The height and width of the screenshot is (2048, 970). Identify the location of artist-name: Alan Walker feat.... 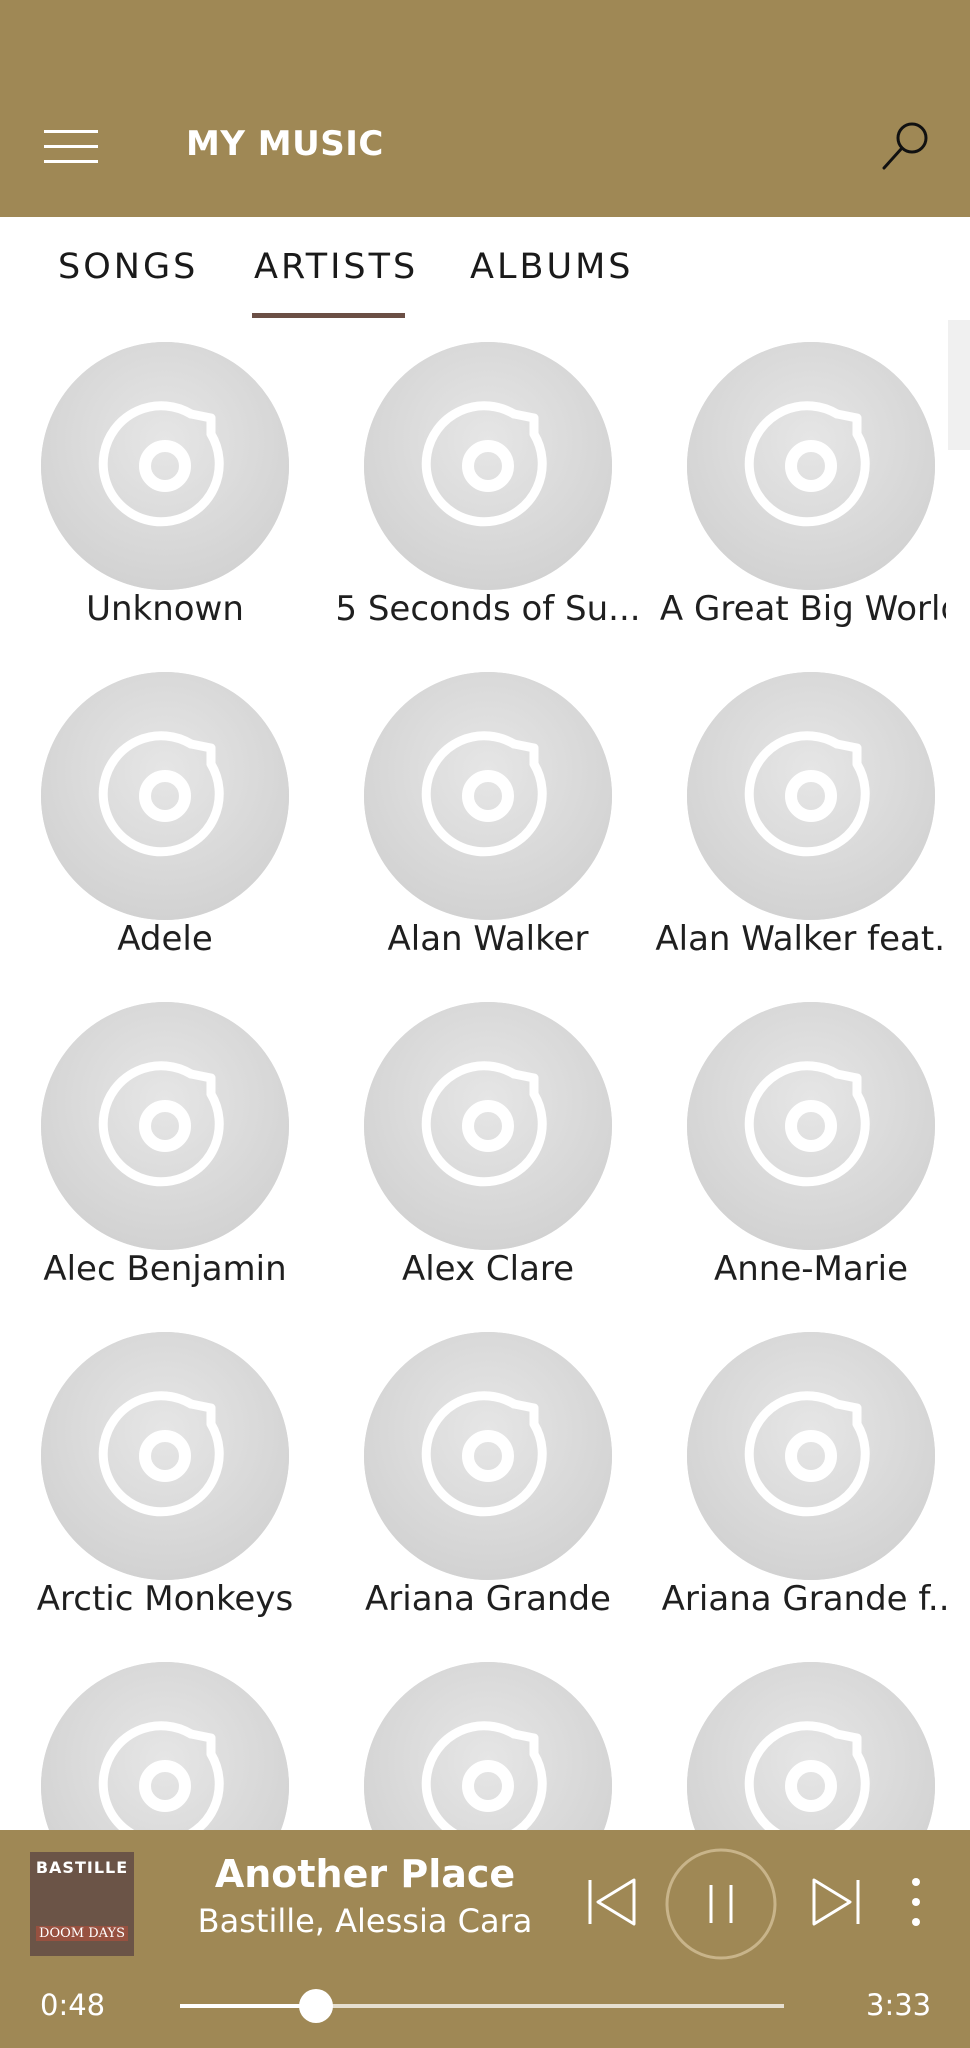
(800, 939).